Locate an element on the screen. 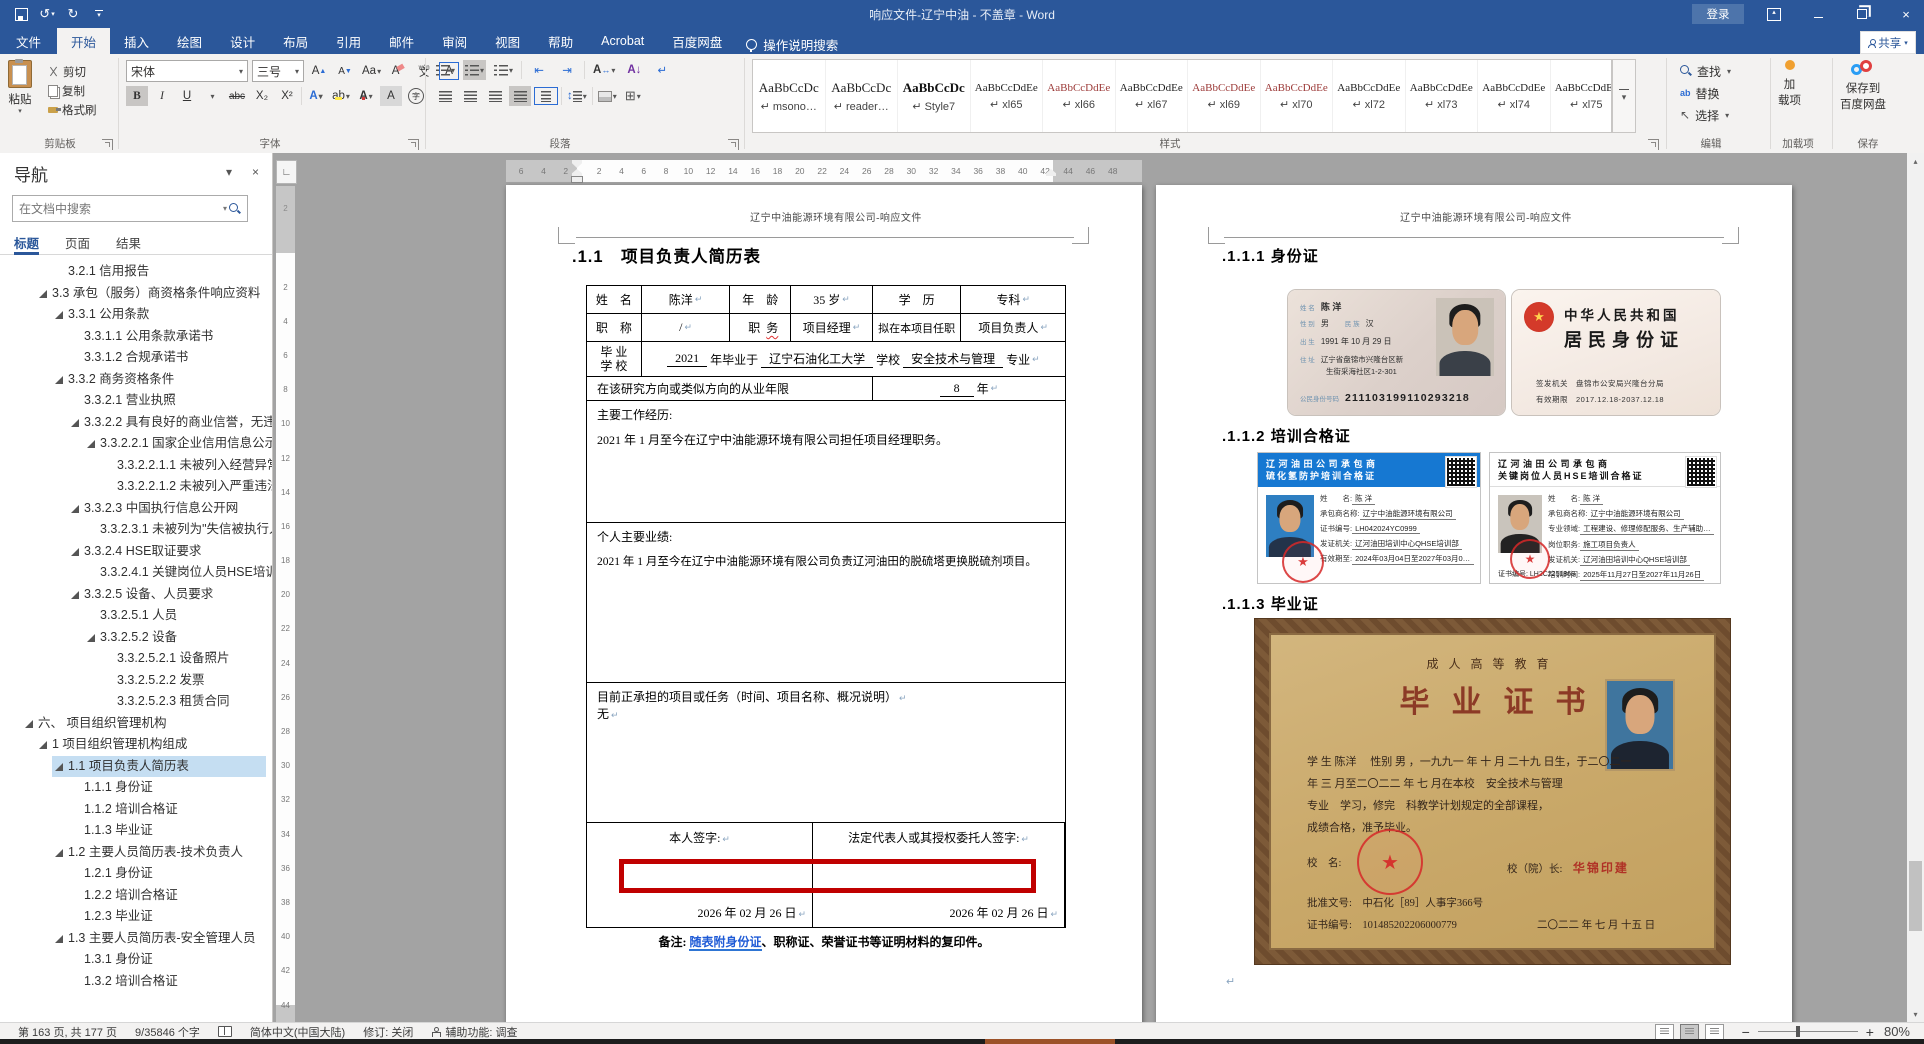 The width and height of the screenshot is (1924, 1044). nav-tree-item: 3.3.1 公用条款 is located at coordinates (136, 315).